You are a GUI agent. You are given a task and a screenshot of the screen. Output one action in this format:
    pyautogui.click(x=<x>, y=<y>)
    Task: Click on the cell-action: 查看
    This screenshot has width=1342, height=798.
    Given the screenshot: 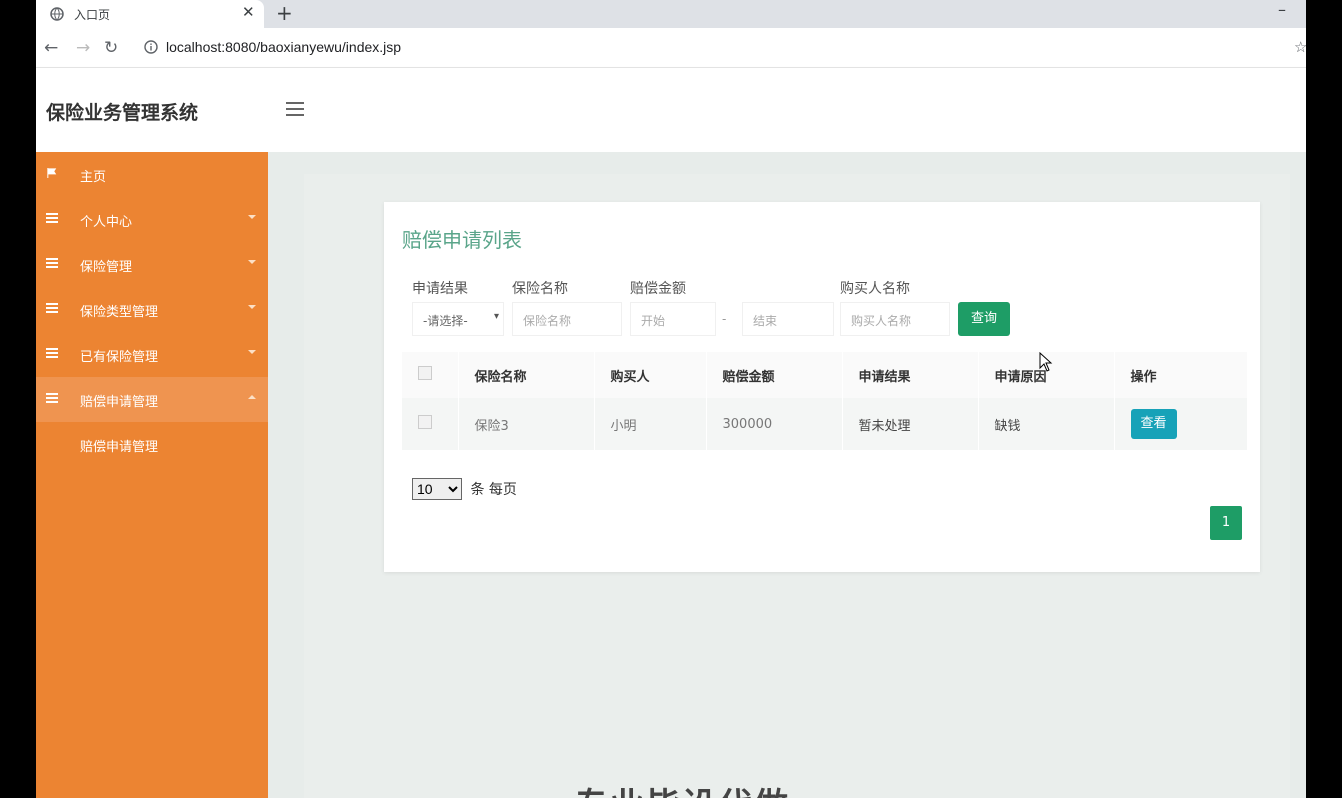 What is the action you would take?
    pyautogui.click(x=1181, y=424)
    